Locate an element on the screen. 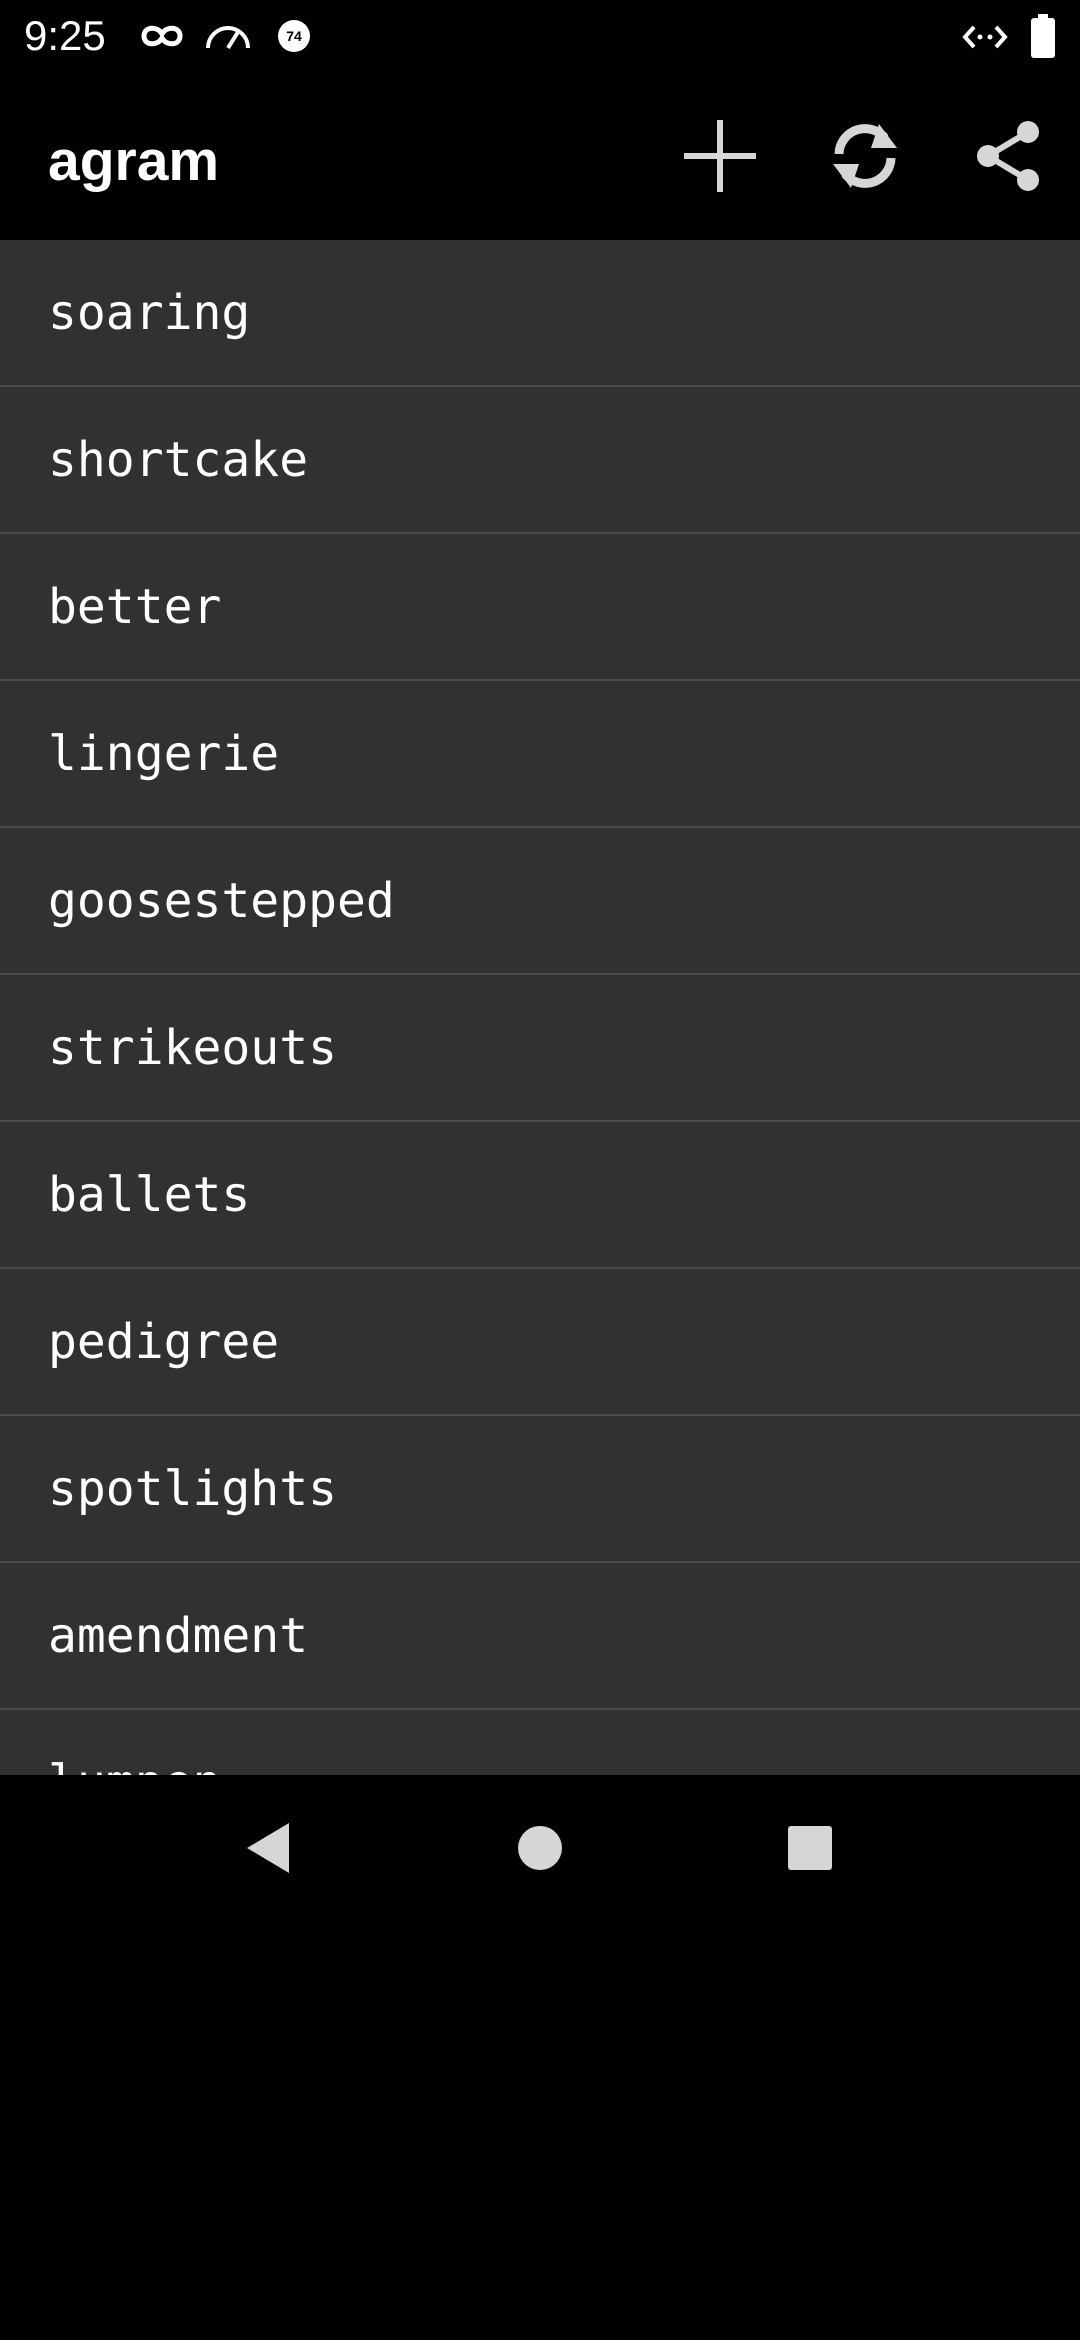 This screenshot has width=1080, height=2340. badge-number: 74 is located at coordinates (294, 36).